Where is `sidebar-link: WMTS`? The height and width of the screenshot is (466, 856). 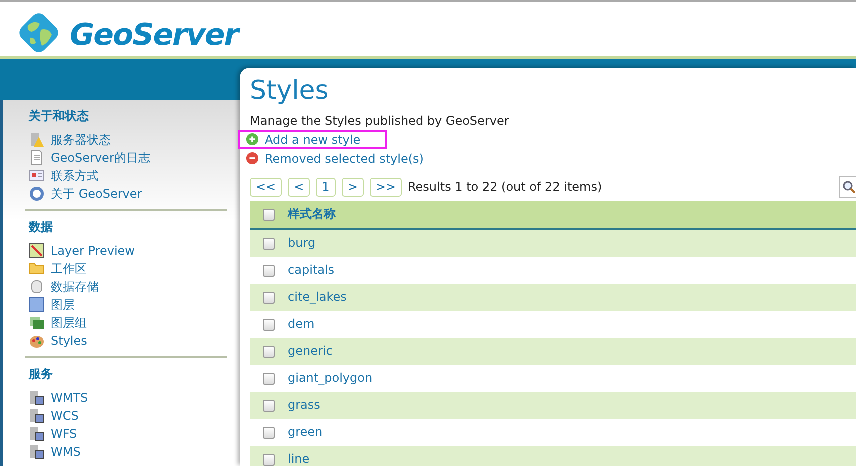
sidebar-link: WMTS is located at coordinates (126, 398).